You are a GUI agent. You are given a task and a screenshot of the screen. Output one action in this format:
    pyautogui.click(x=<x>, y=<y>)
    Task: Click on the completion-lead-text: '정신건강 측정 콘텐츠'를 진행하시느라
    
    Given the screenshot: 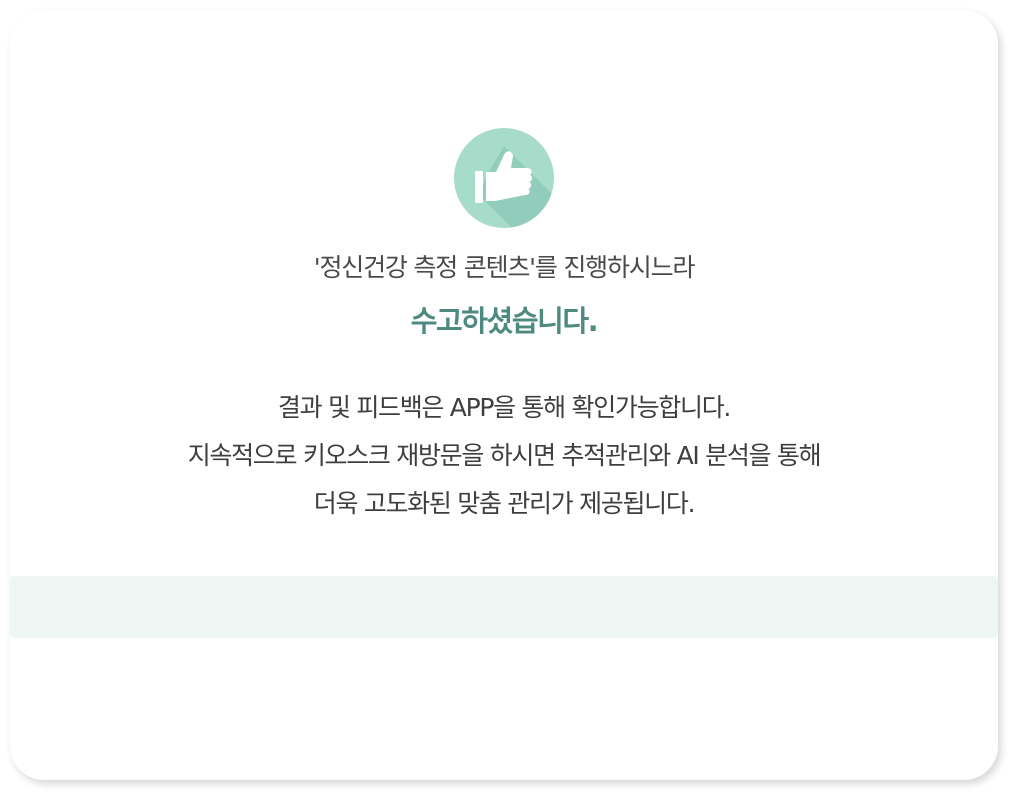 What is the action you would take?
    pyautogui.click(x=504, y=267)
    